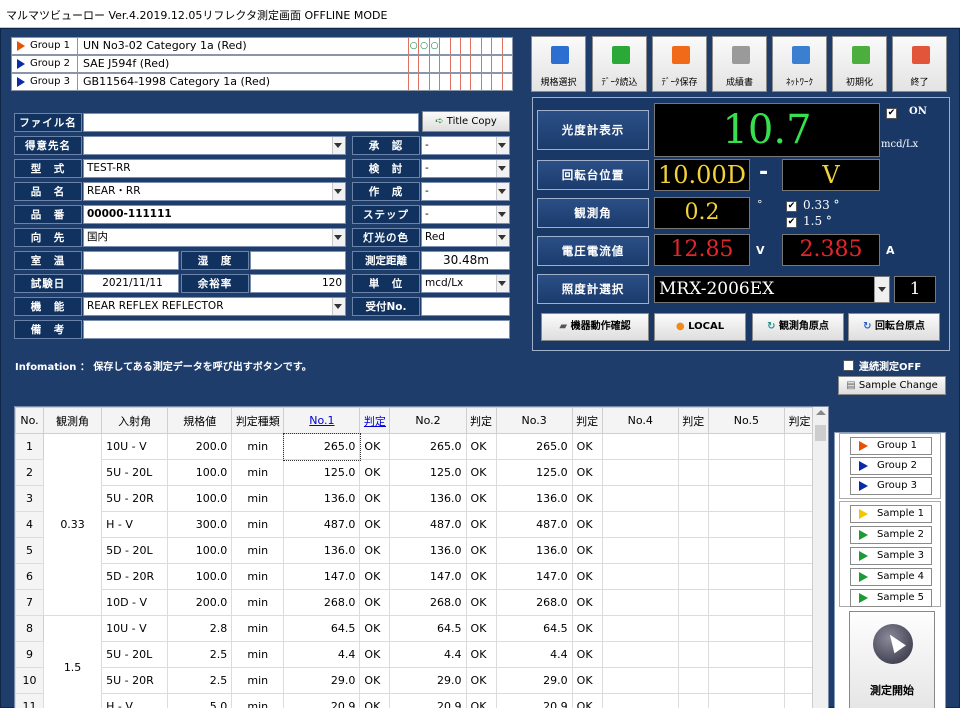 The height and width of the screenshot is (708, 960). What do you see at coordinates (892, 659) in the screenshot?
I see `start-measurement-button: 測定開始` at bounding box center [892, 659].